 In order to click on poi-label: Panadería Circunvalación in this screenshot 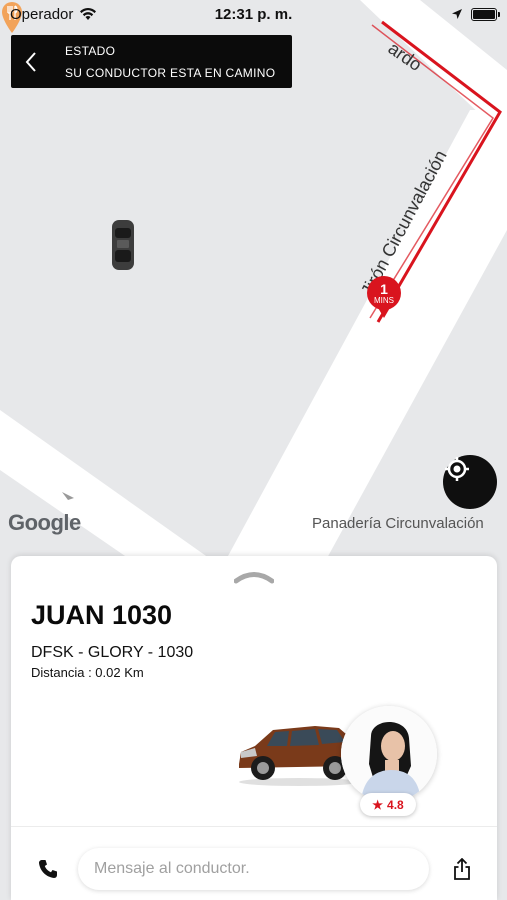, I will do `click(398, 523)`.